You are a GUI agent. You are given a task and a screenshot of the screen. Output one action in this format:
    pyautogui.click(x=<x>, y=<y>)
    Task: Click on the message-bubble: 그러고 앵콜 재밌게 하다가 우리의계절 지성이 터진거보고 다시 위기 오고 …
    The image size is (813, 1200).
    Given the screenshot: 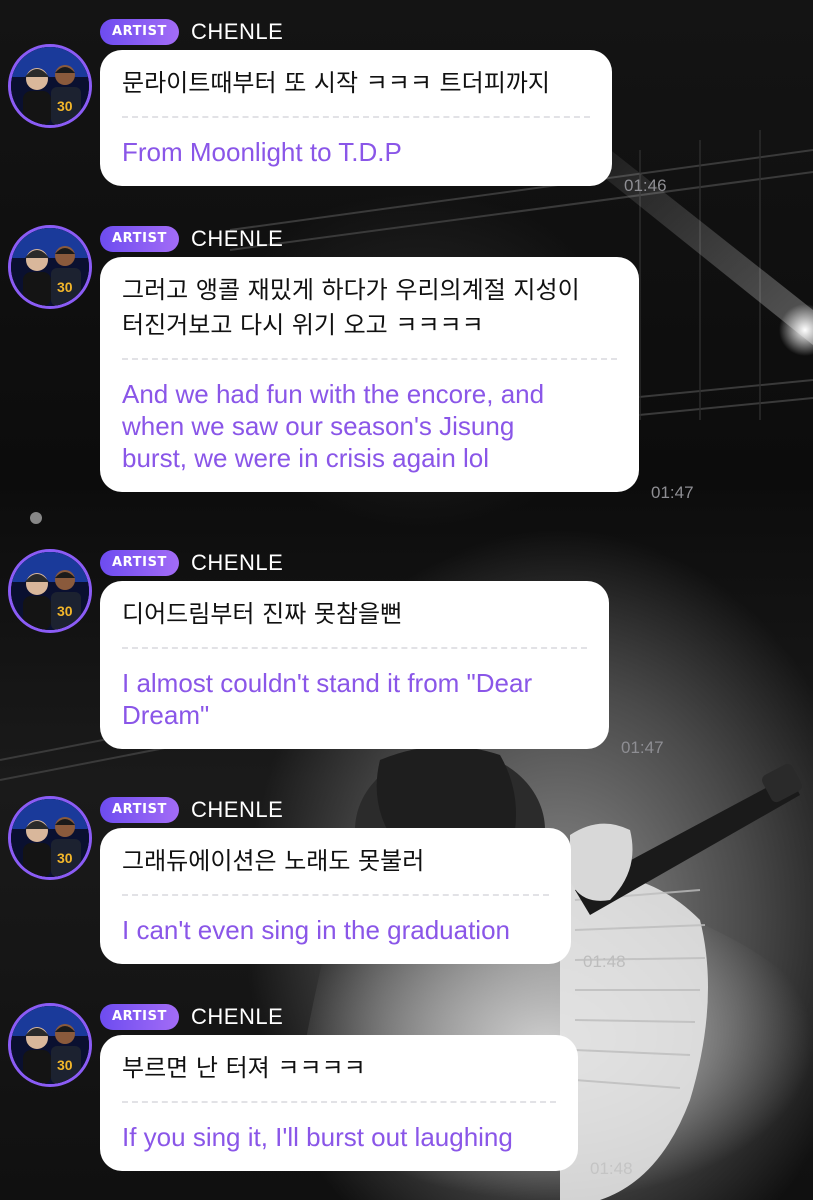 What is the action you would take?
    pyautogui.click(x=369, y=374)
    